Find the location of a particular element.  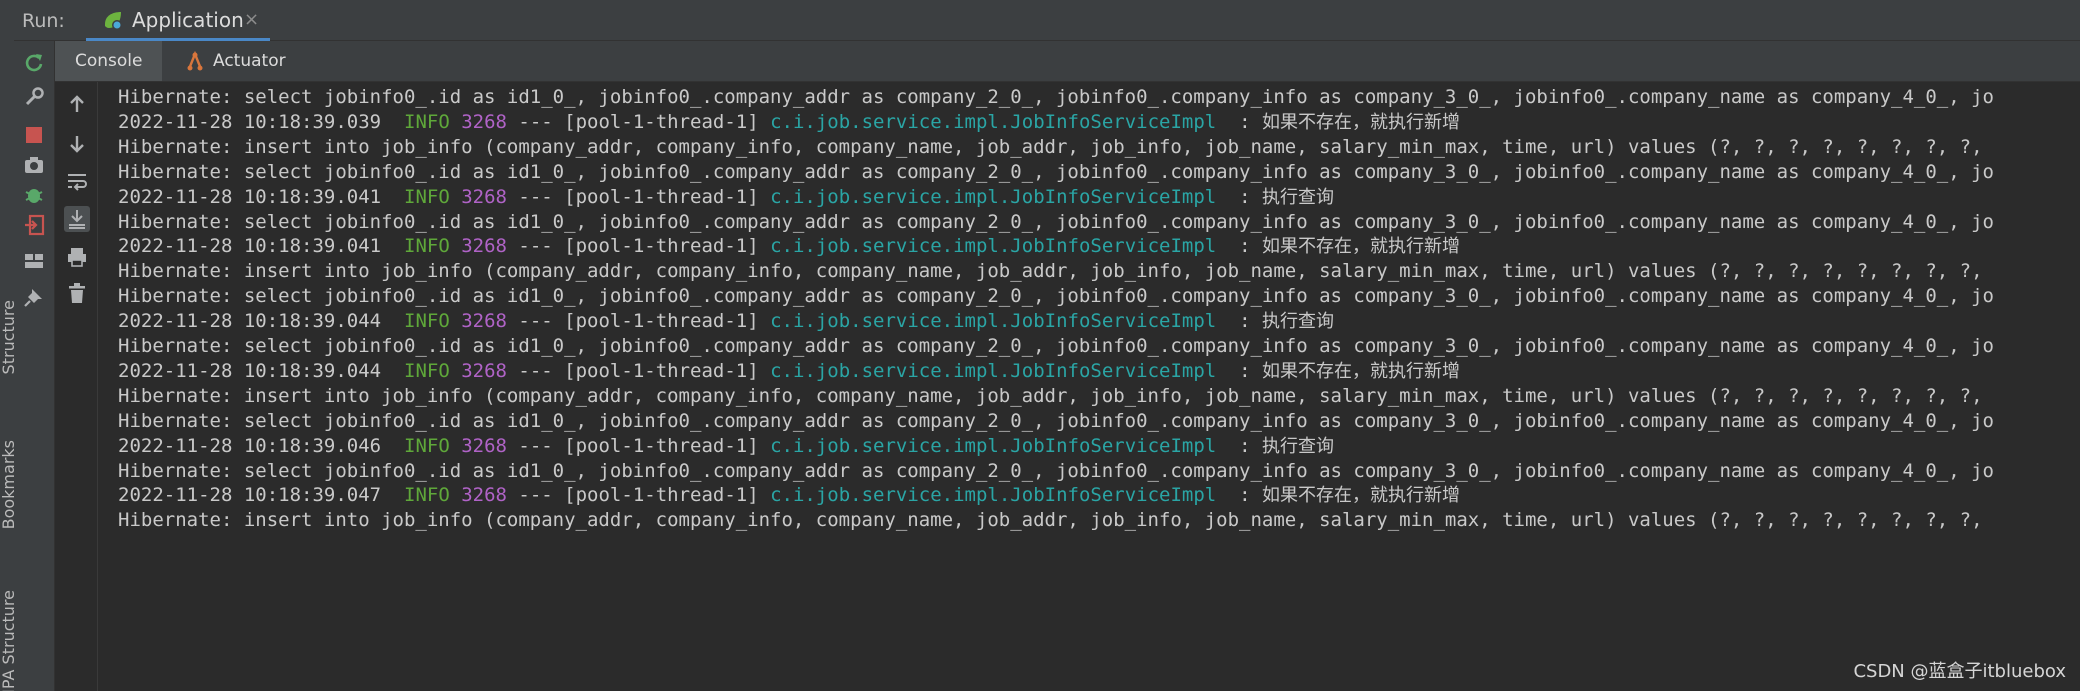

arrow-down-icon is located at coordinates (77, 143).